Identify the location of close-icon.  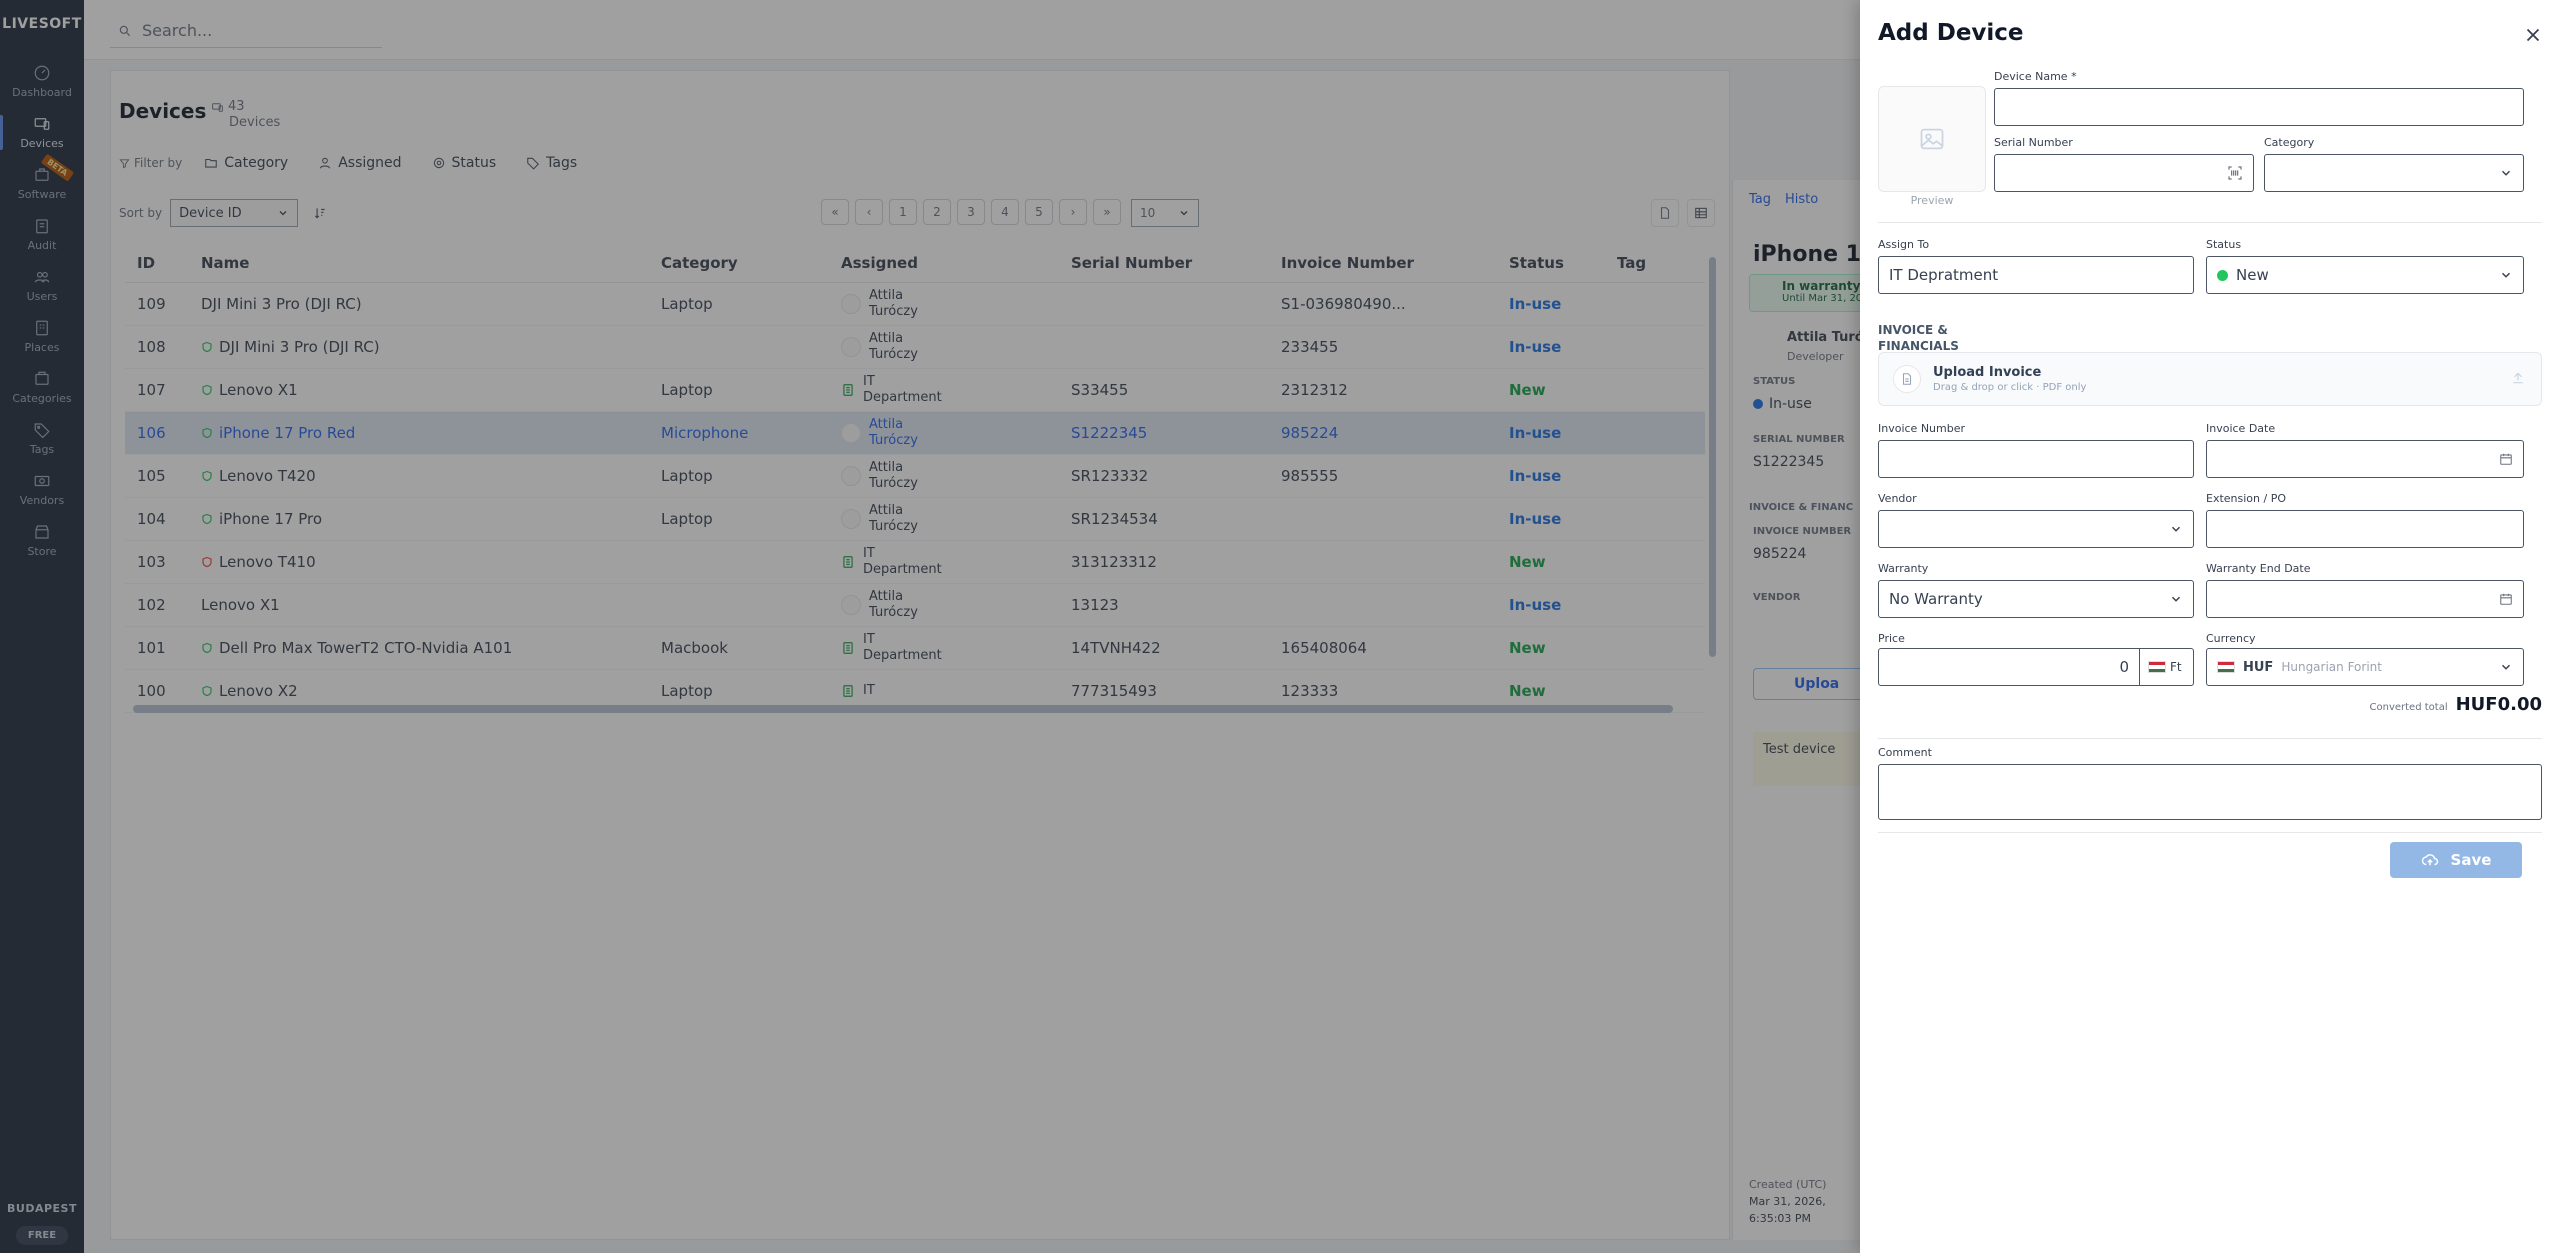
(2533, 35).